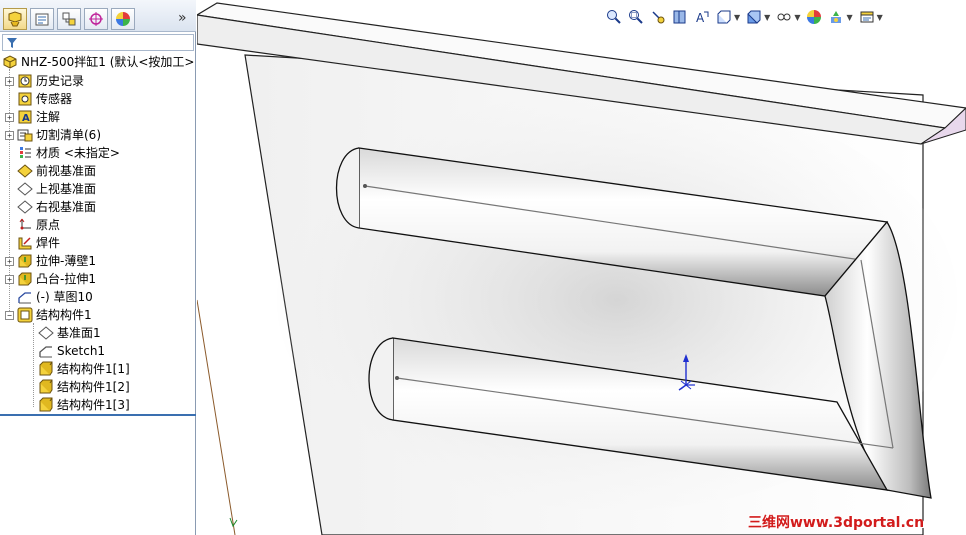 This screenshot has width=966, height=535. I want to click on tree-connector-line, so click(33, 365).